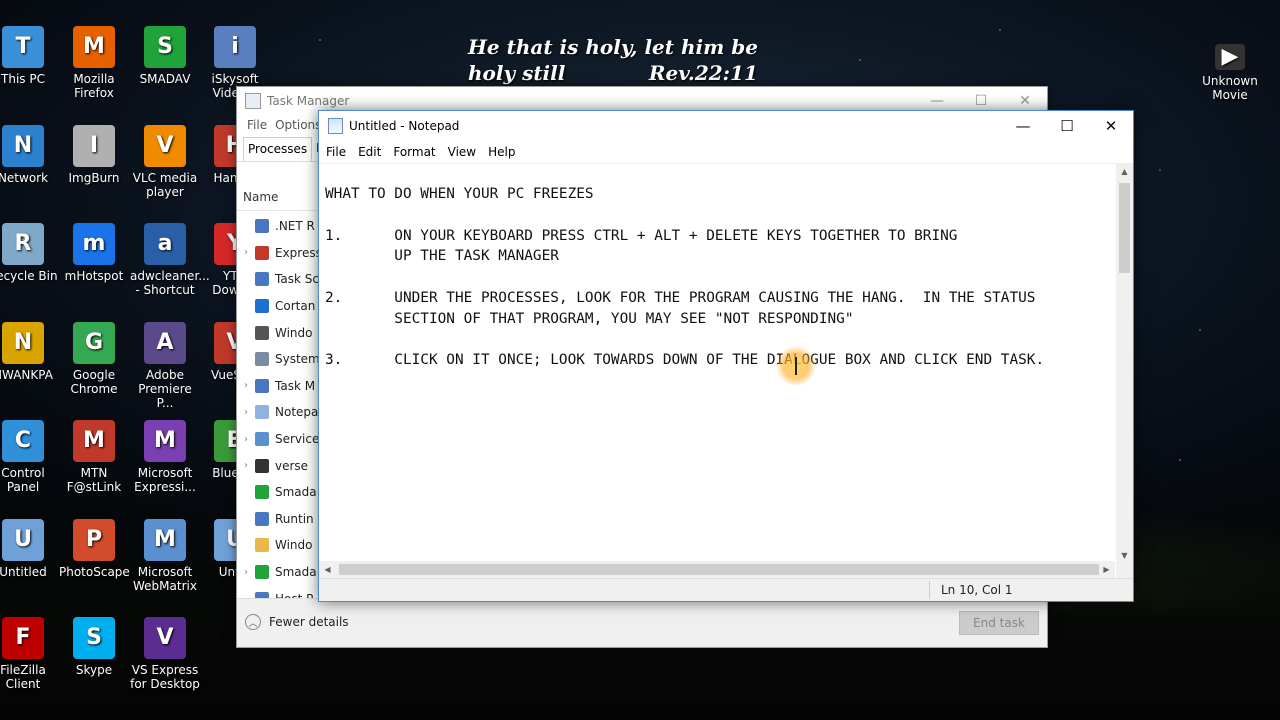 Image resolution: width=1280 pixels, height=720 pixels. What do you see at coordinates (1124, 228) in the screenshot?
I see `vertical-scroll-thumb` at bounding box center [1124, 228].